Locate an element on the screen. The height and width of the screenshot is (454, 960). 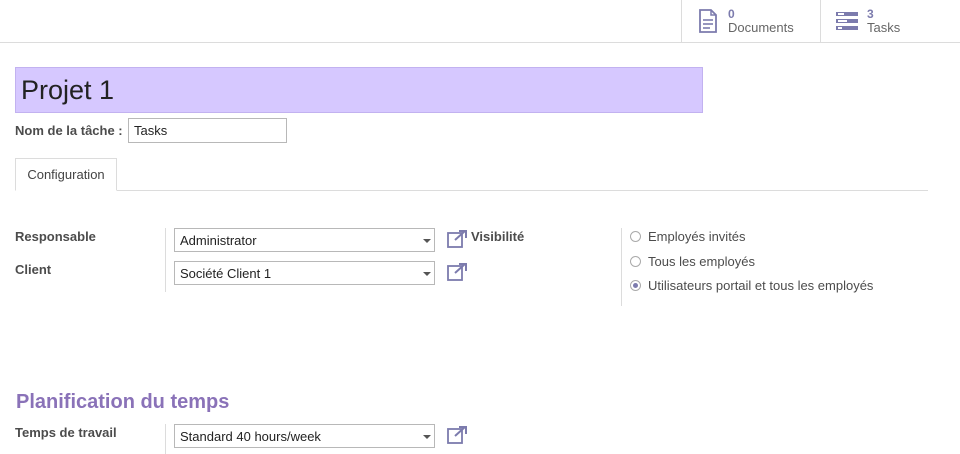
project-title: Projet 1 is located at coordinates (68, 90).